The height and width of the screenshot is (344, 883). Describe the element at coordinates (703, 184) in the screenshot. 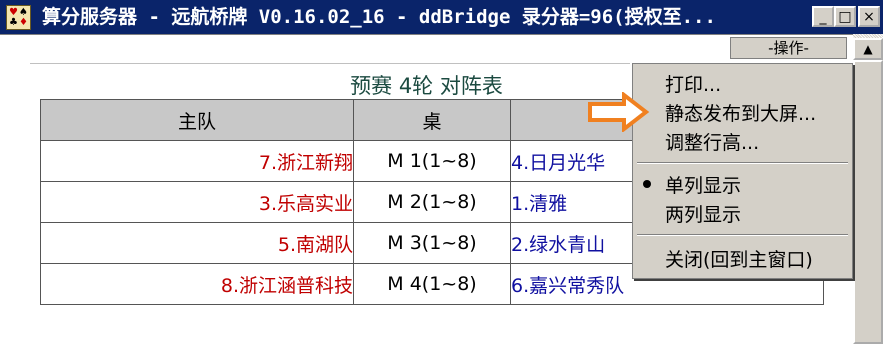

I see `menu-item-single-column: 单列显示` at that location.